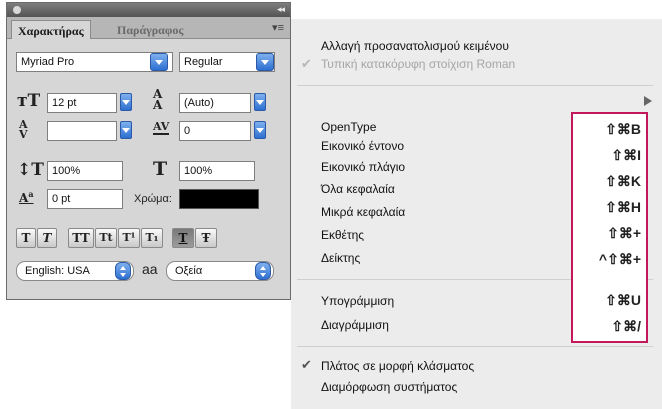 This screenshot has height=409, width=662. Describe the element at coordinates (619, 259) in the screenshot. I see `shortcut-superscript: ^⇧⌘+` at that location.